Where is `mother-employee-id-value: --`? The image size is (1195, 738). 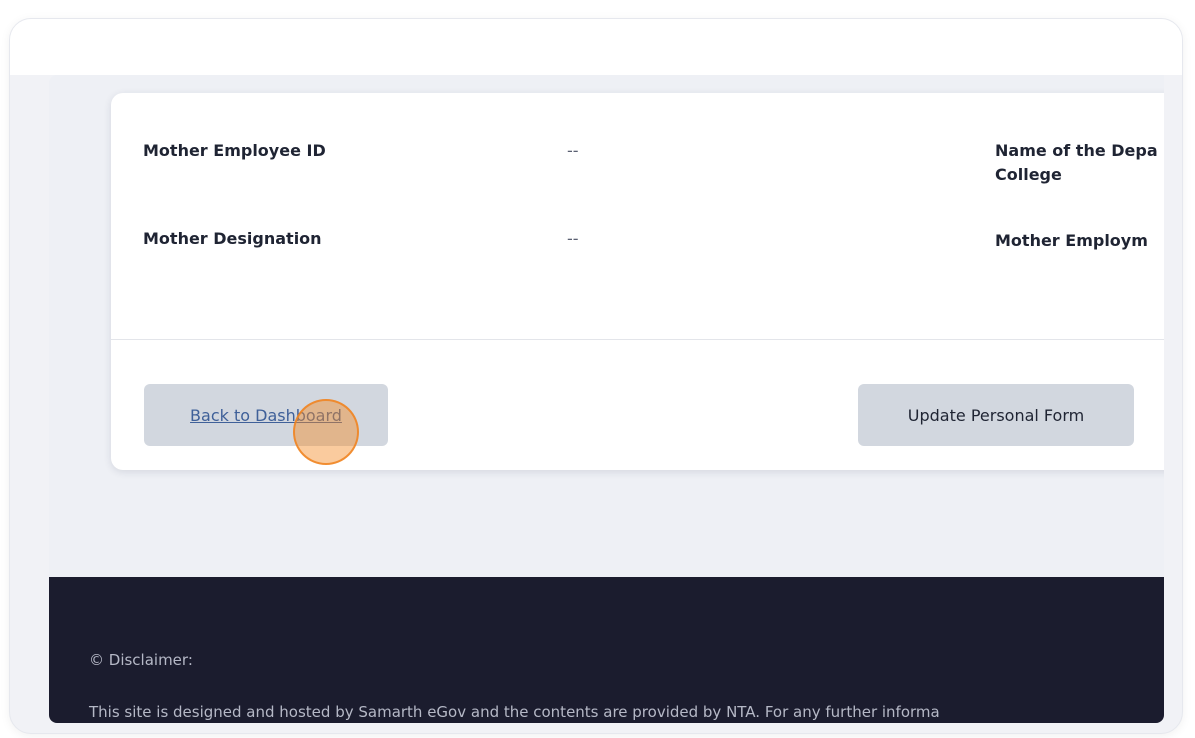
mother-employee-id-value: -- is located at coordinates (573, 150).